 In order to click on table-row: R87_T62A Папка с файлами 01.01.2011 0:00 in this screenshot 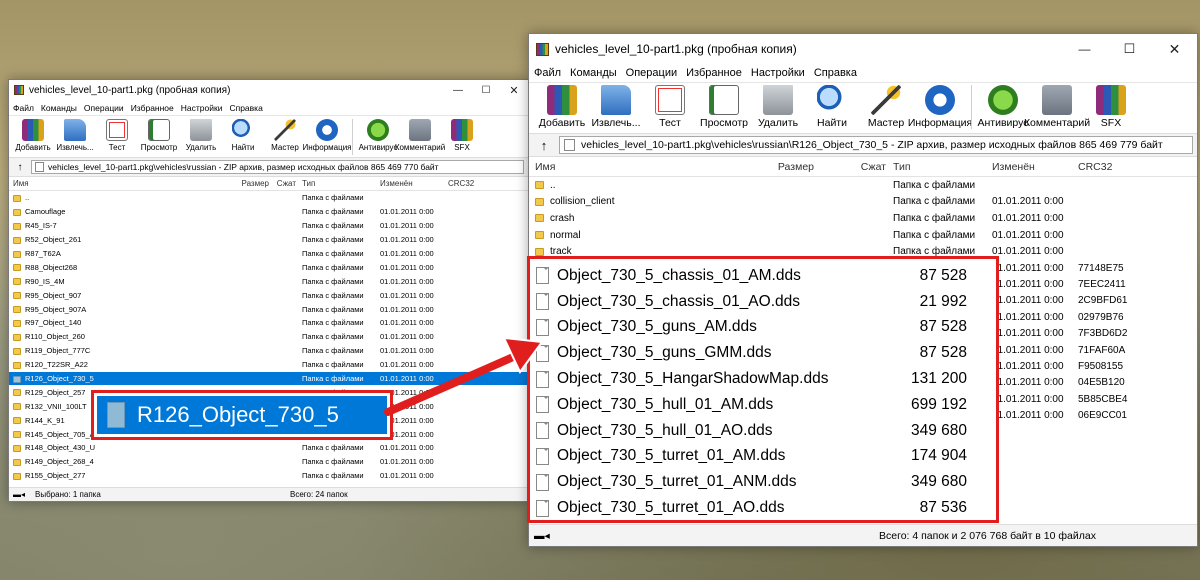, I will do `click(268, 254)`.